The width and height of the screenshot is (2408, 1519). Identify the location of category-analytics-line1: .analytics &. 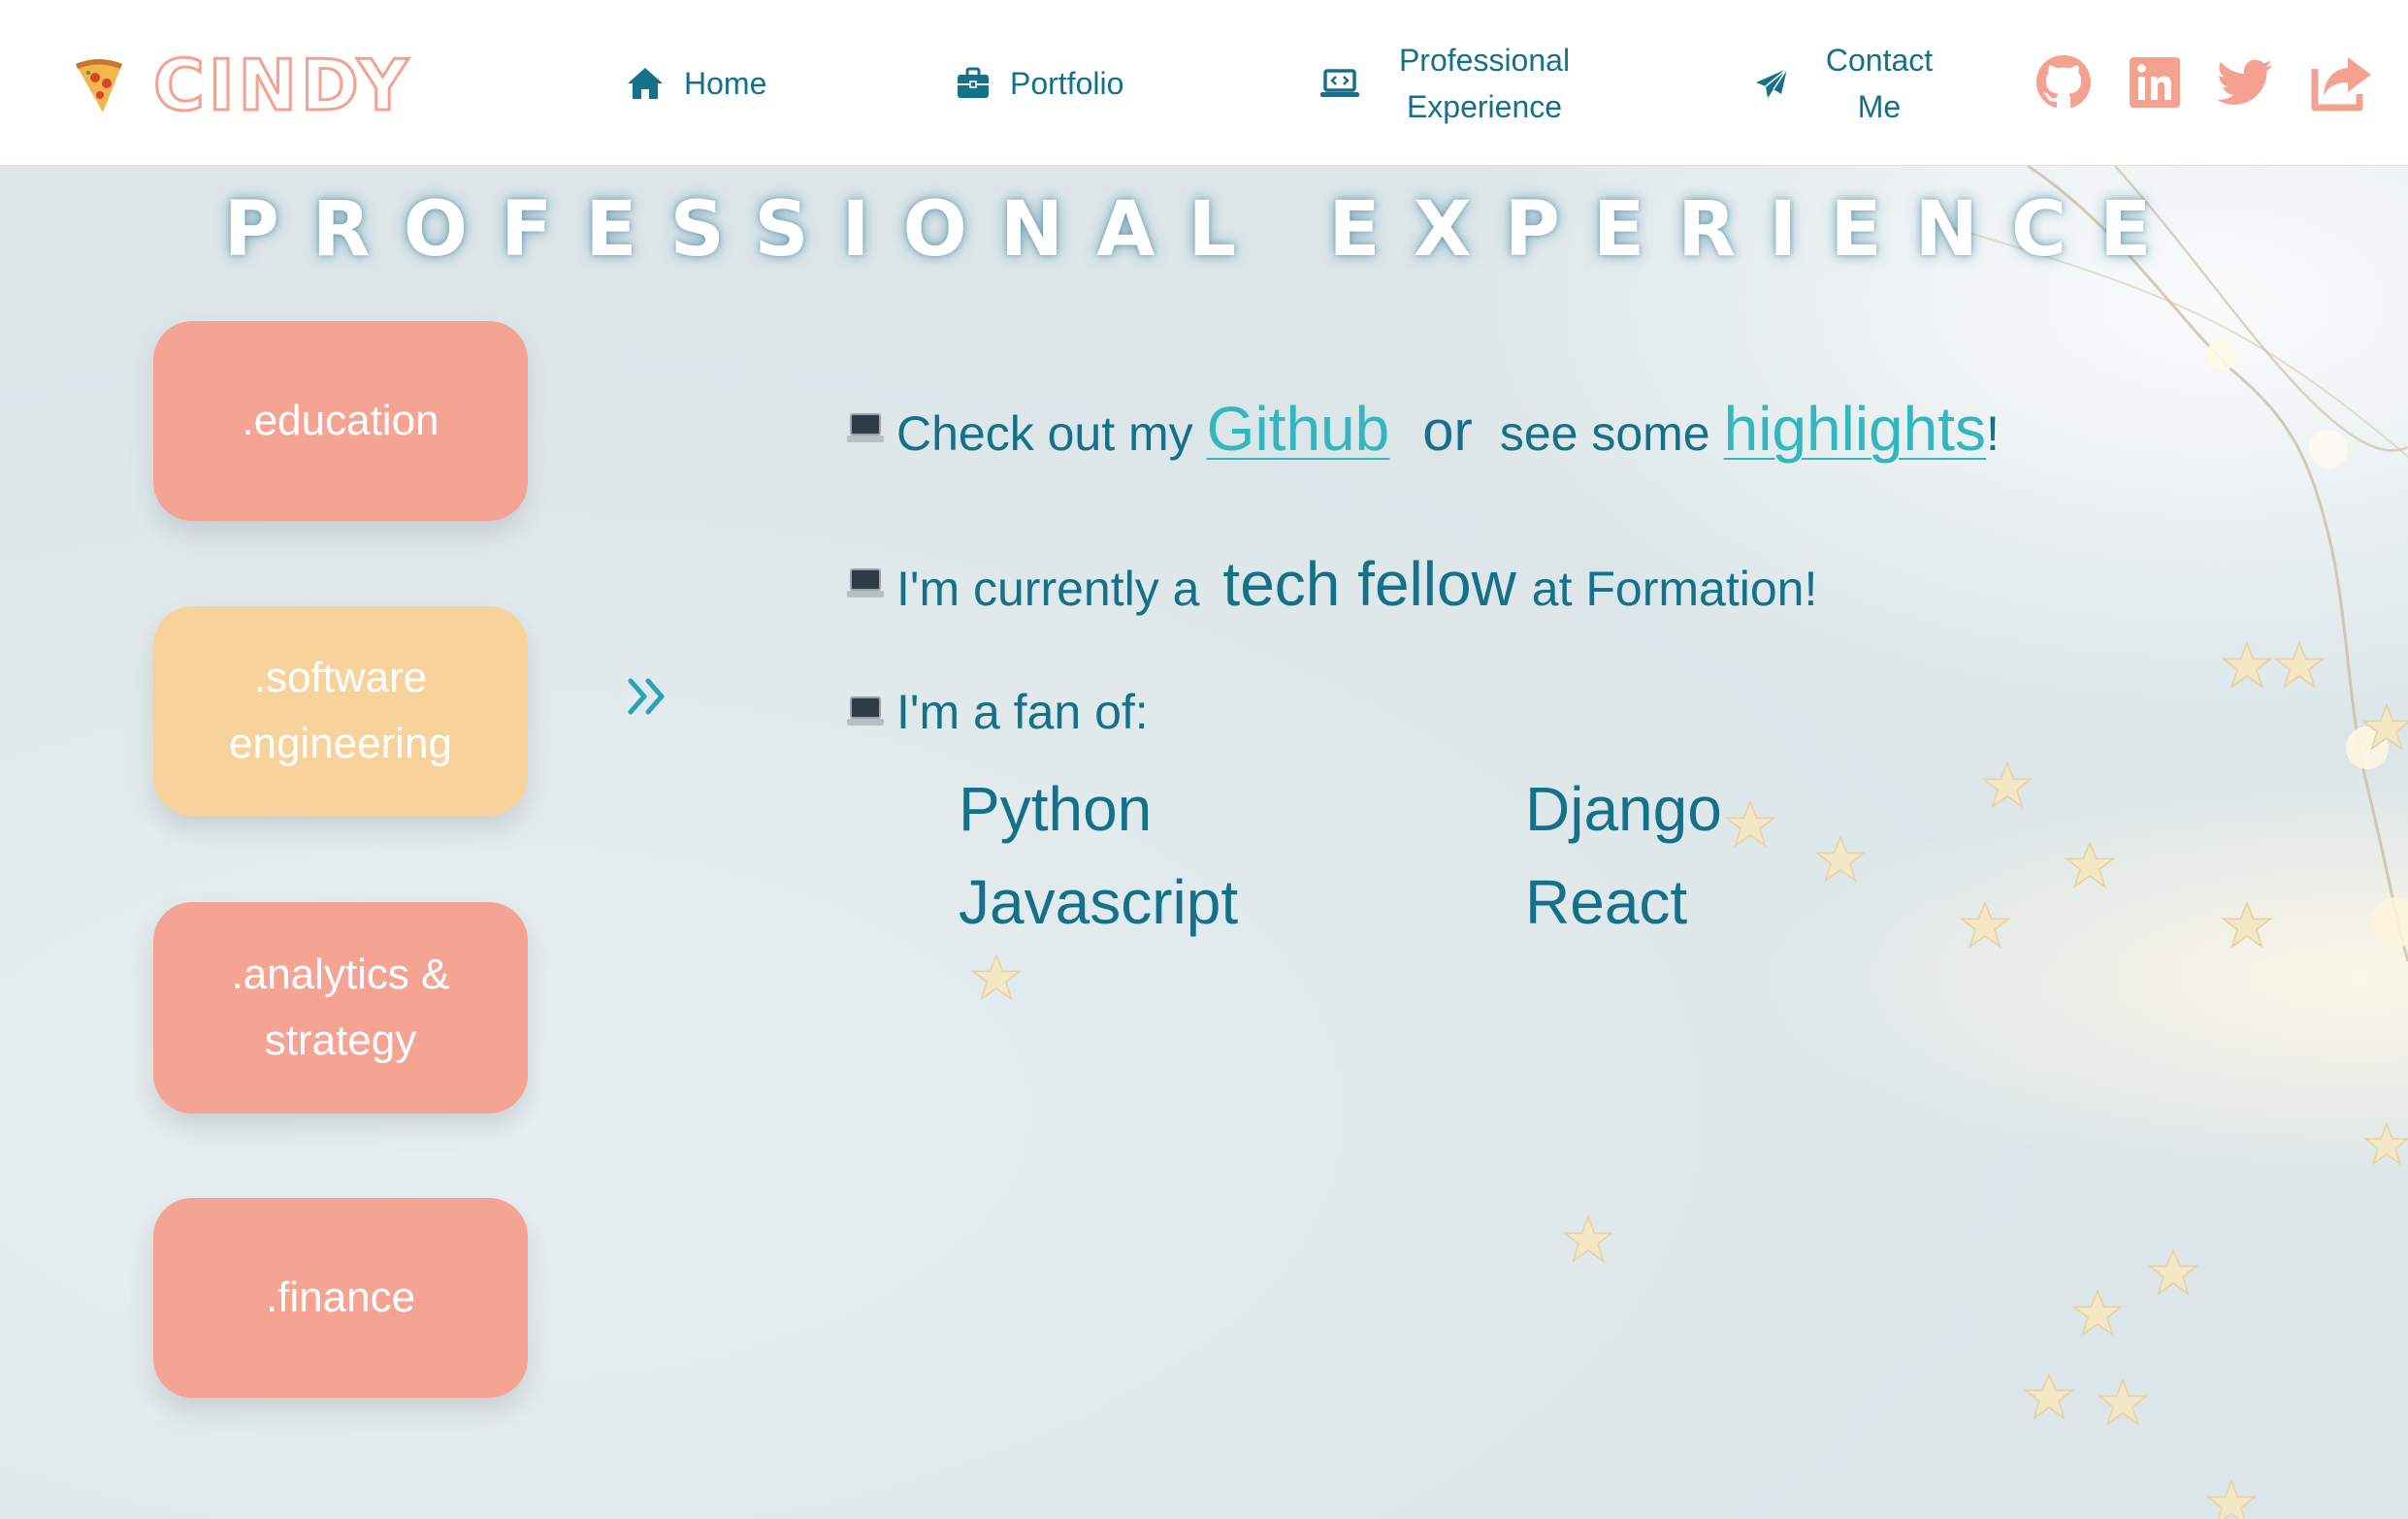
(340, 974).